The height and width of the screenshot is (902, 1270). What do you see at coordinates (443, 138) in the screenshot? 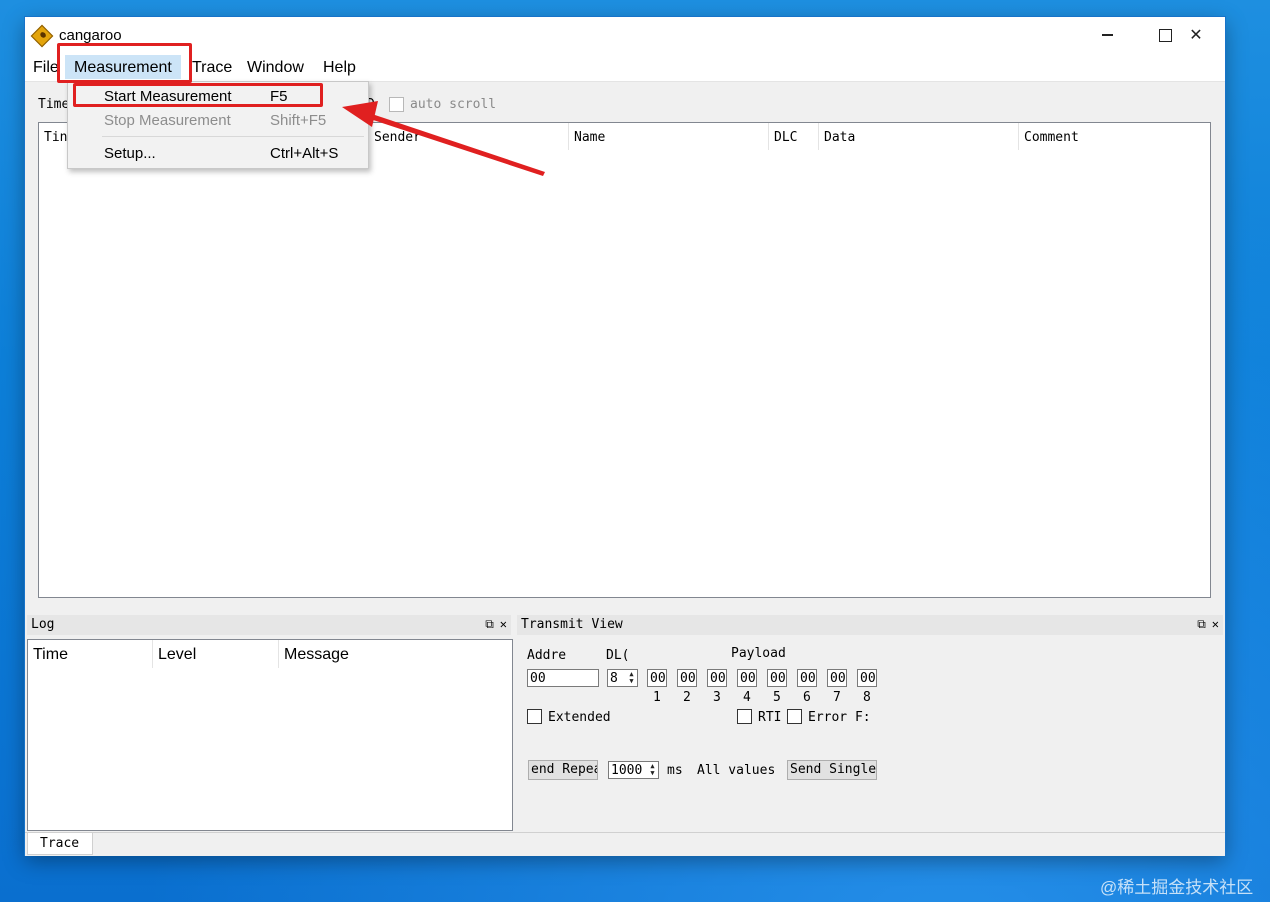
I see `annotation-arrow` at bounding box center [443, 138].